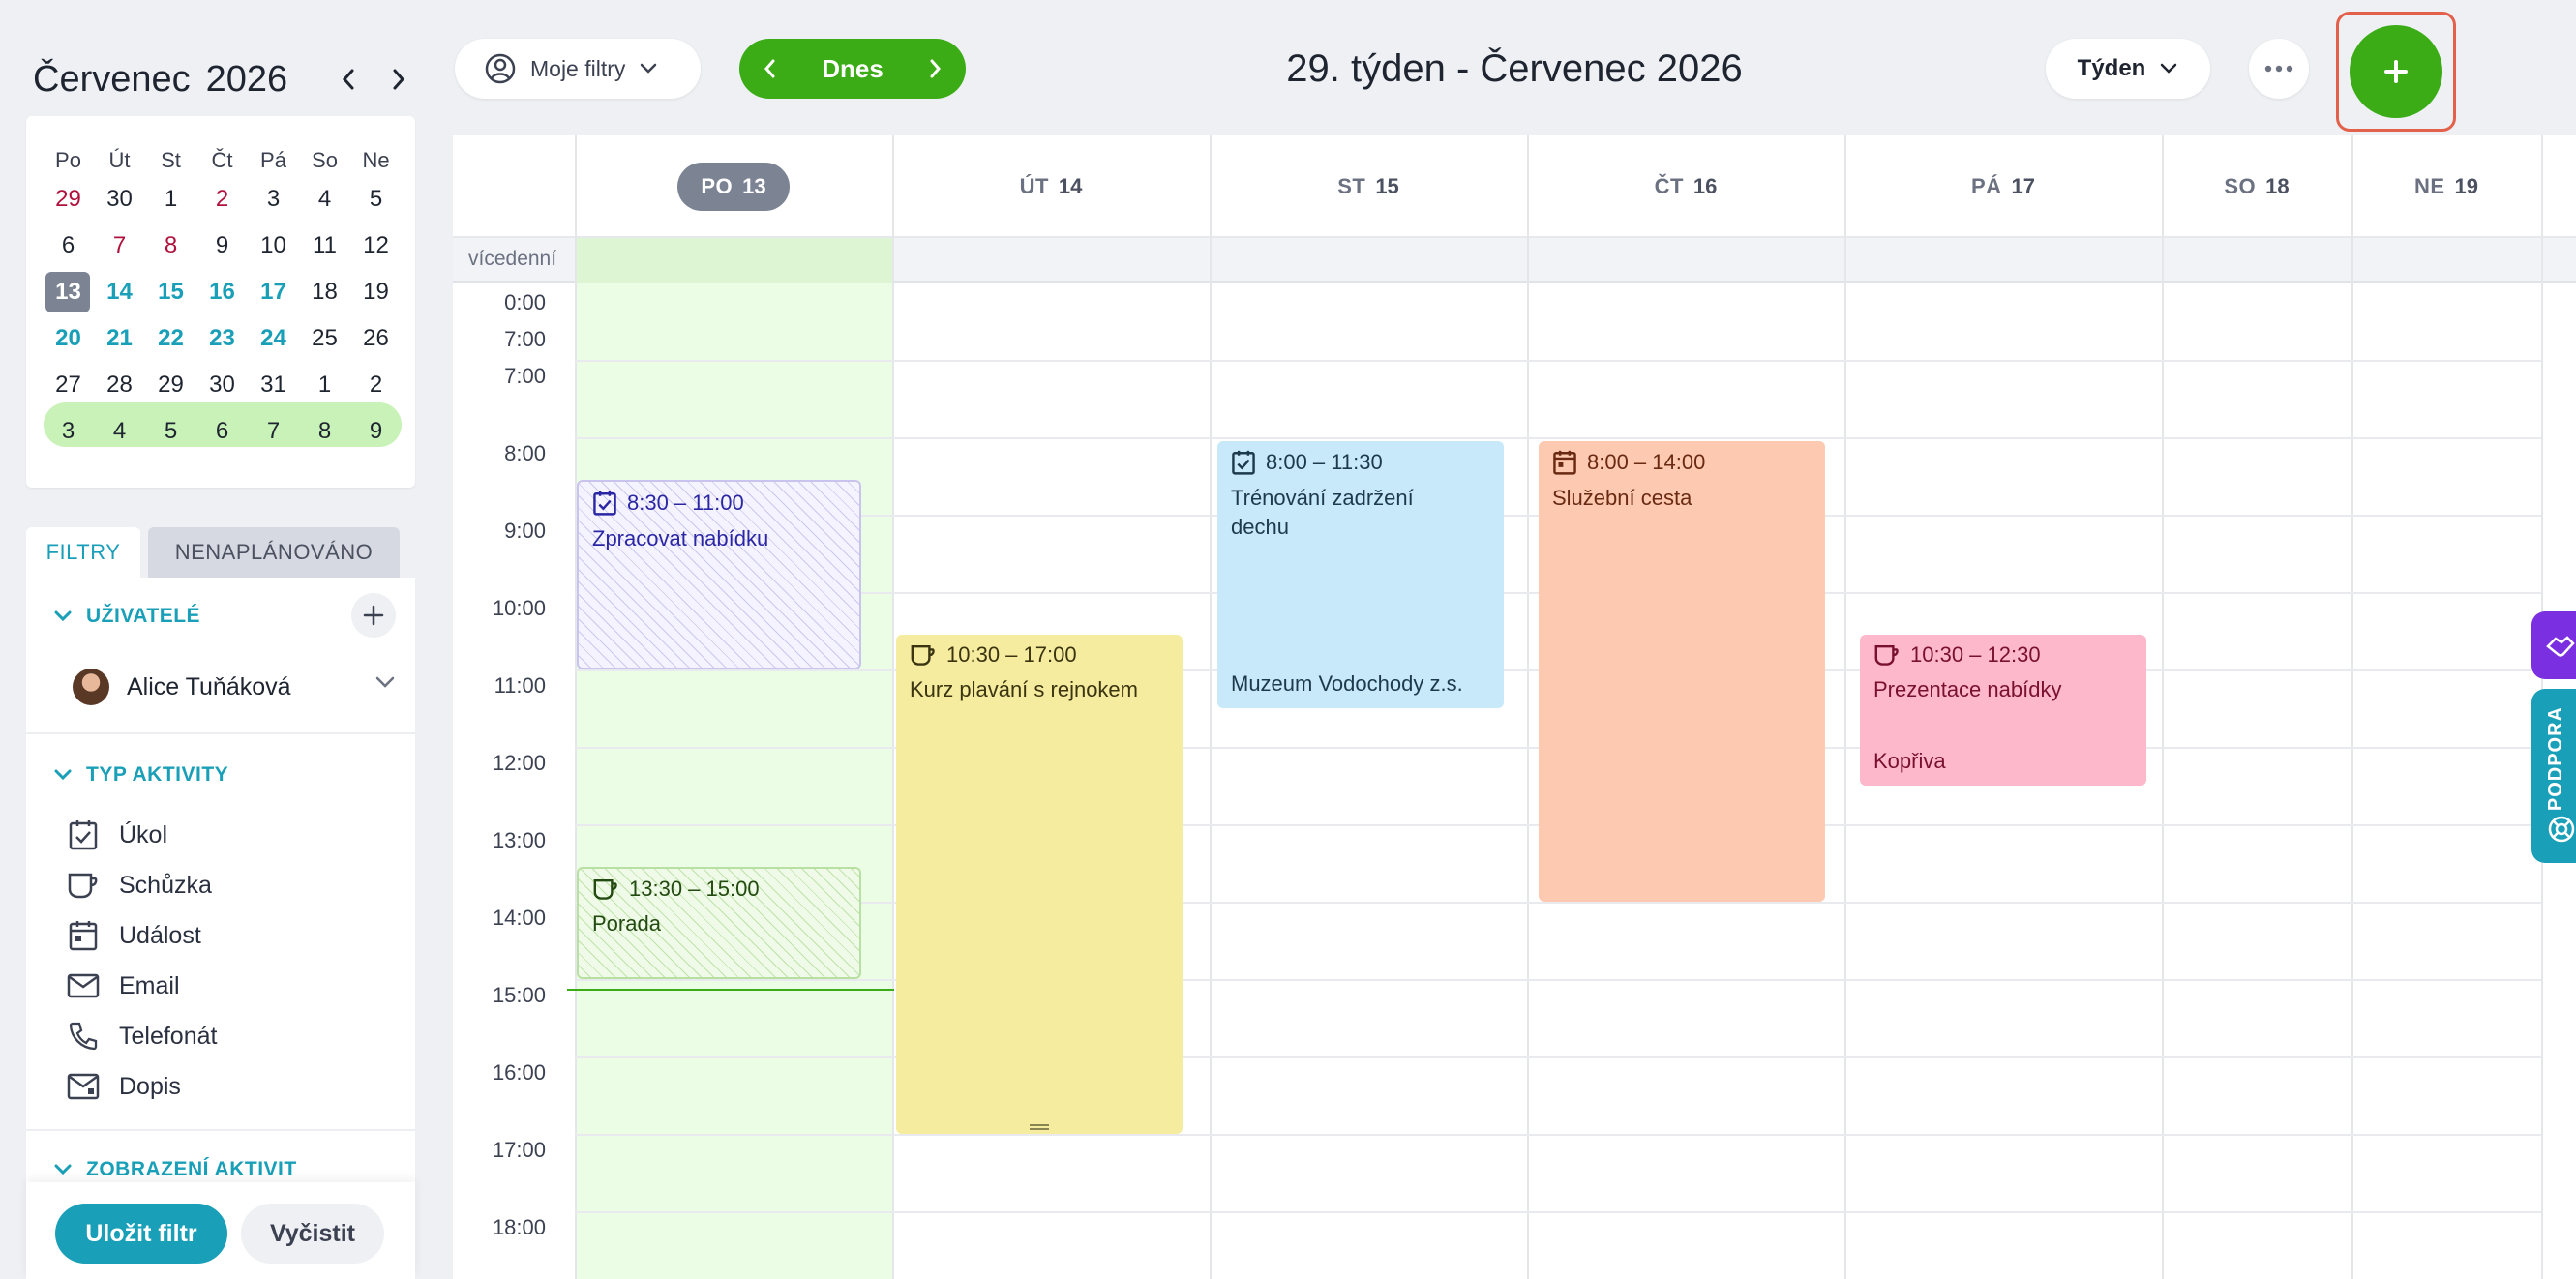  Describe the element at coordinates (1322, 513) in the screenshot. I see `event-title: Trénování zadržení dechu` at that location.